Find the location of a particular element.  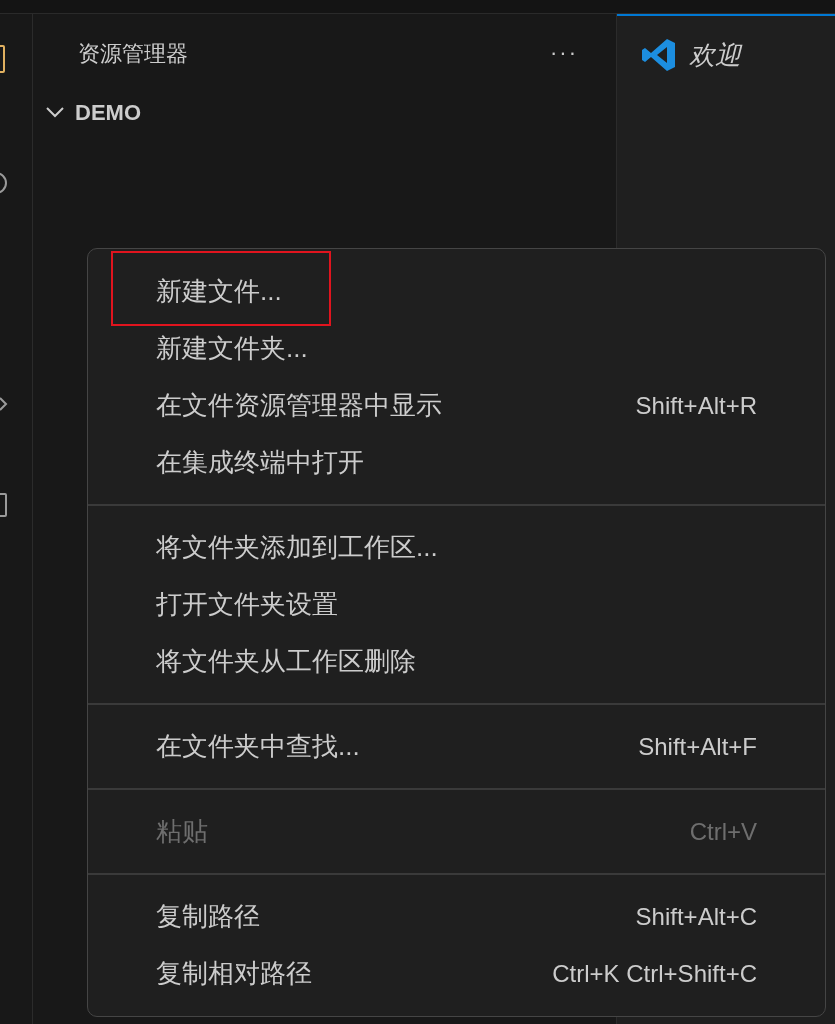

panel-title: 资源管理器 is located at coordinates (133, 53).